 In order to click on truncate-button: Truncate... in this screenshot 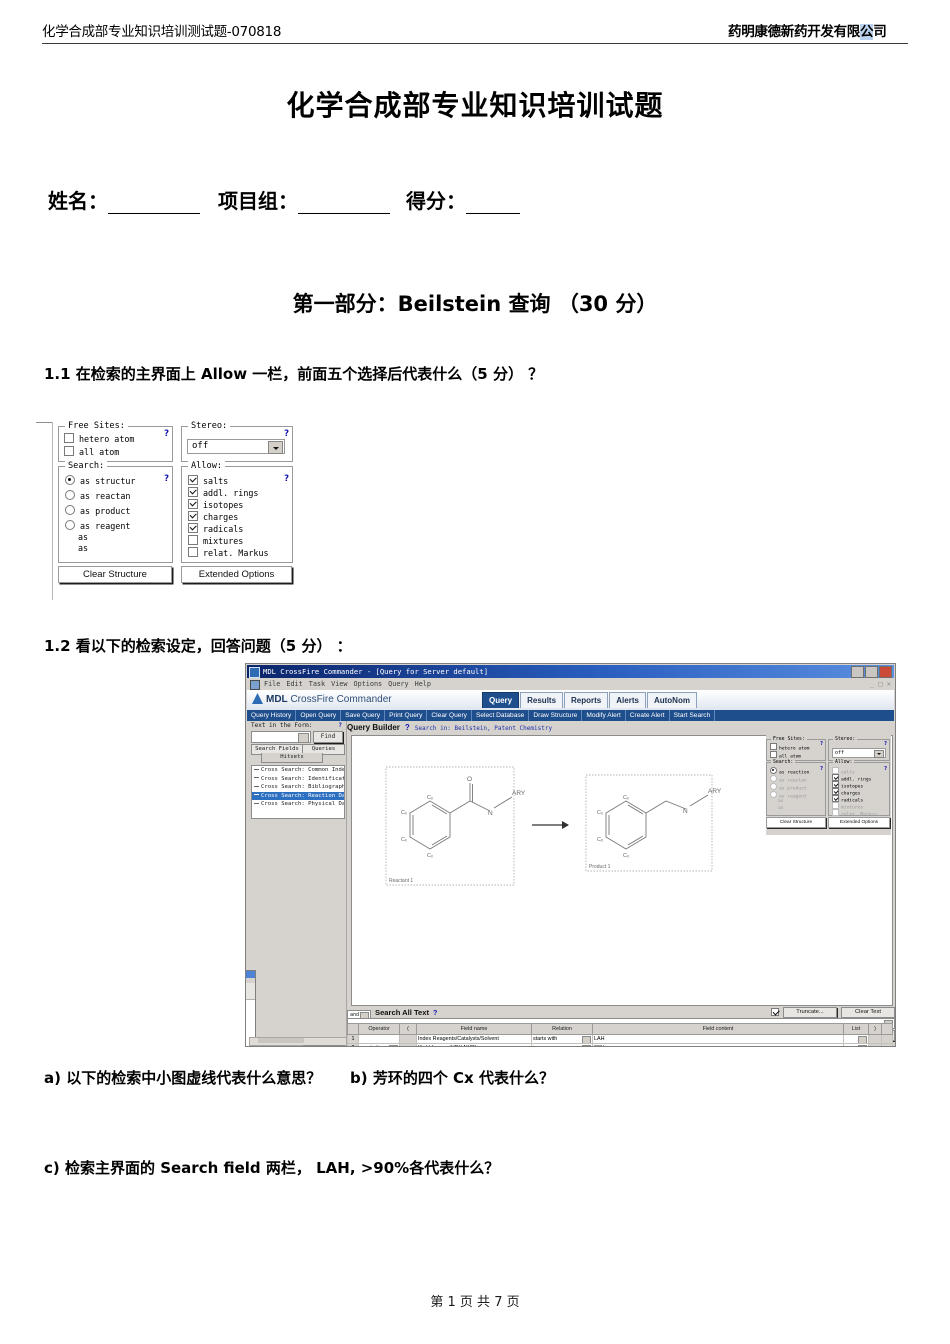, I will do `click(810, 1012)`.